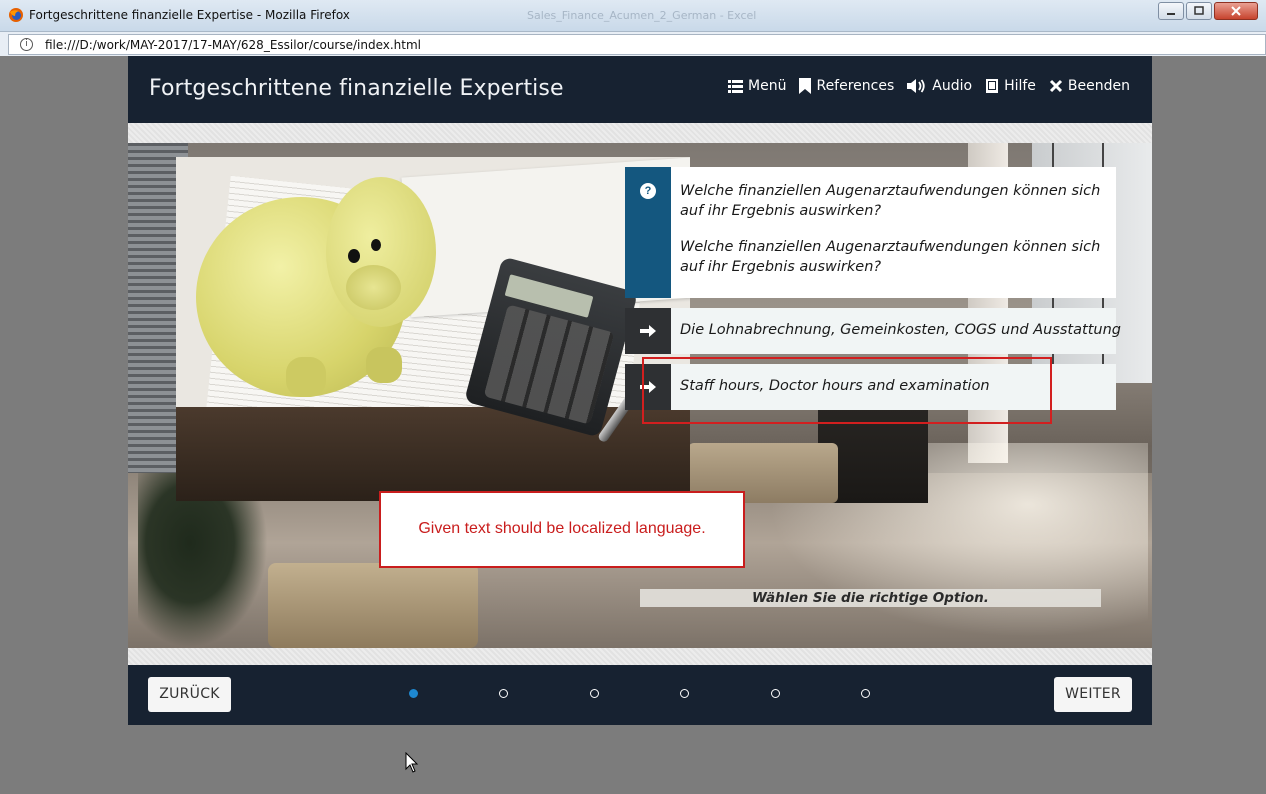 Image resolution: width=1266 pixels, height=794 pixels. What do you see at coordinates (855, 86) in the screenshot?
I see `nav-references-label: References` at bounding box center [855, 86].